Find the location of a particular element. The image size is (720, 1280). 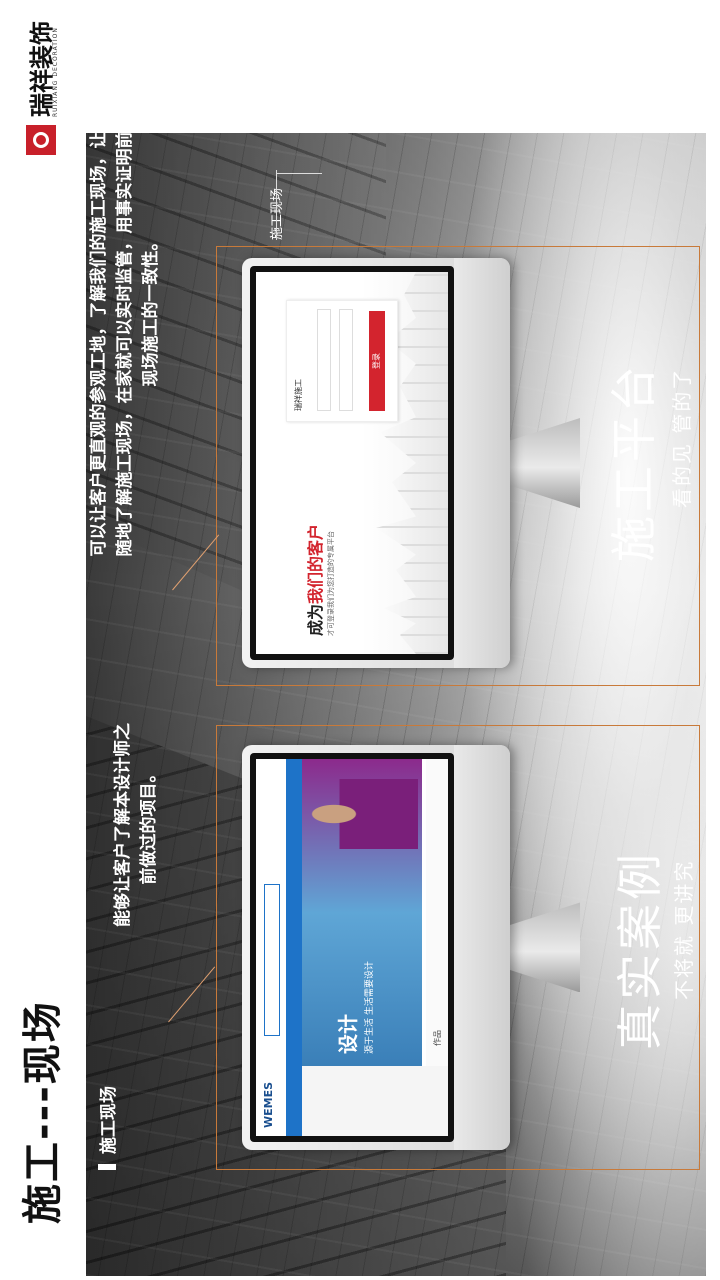

brand-logo: 瑞祥装饰 RUIXIANG DECORATION is located at coordinates (50, 80).